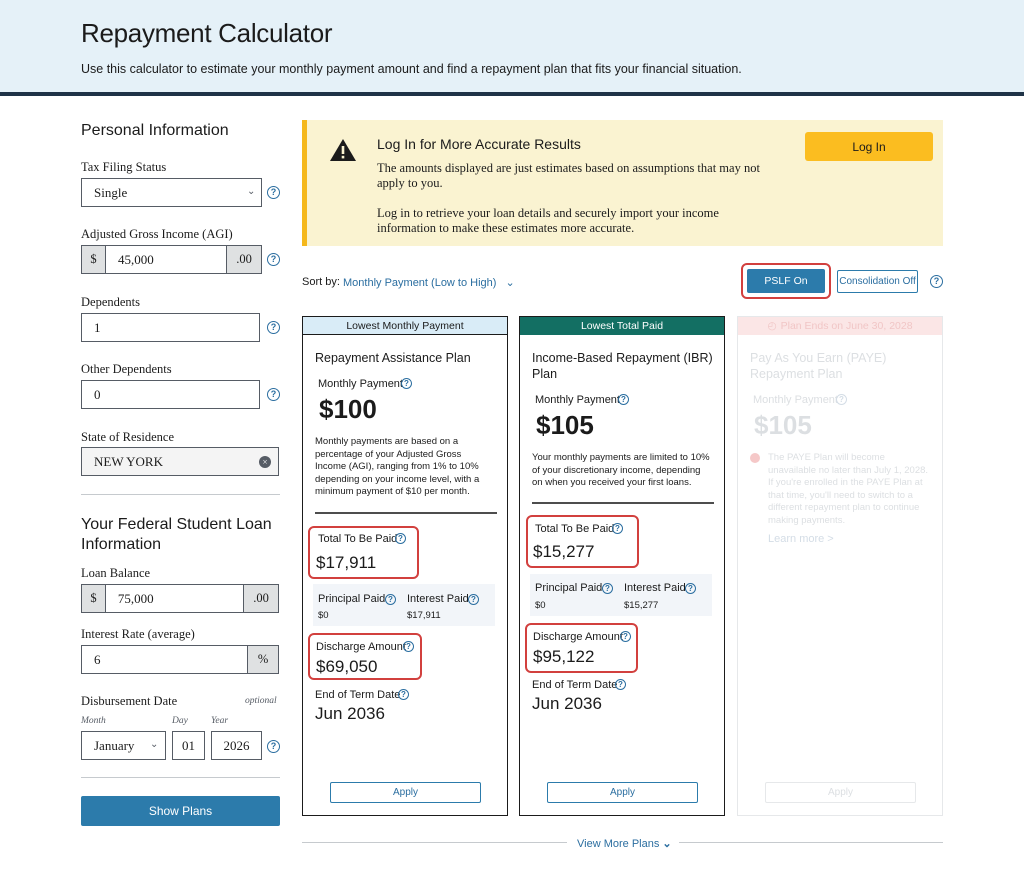 This screenshot has width=1024, height=873. Describe the element at coordinates (180, 659) in the screenshot. I see `interest-rate-input: 6 %` at that location.